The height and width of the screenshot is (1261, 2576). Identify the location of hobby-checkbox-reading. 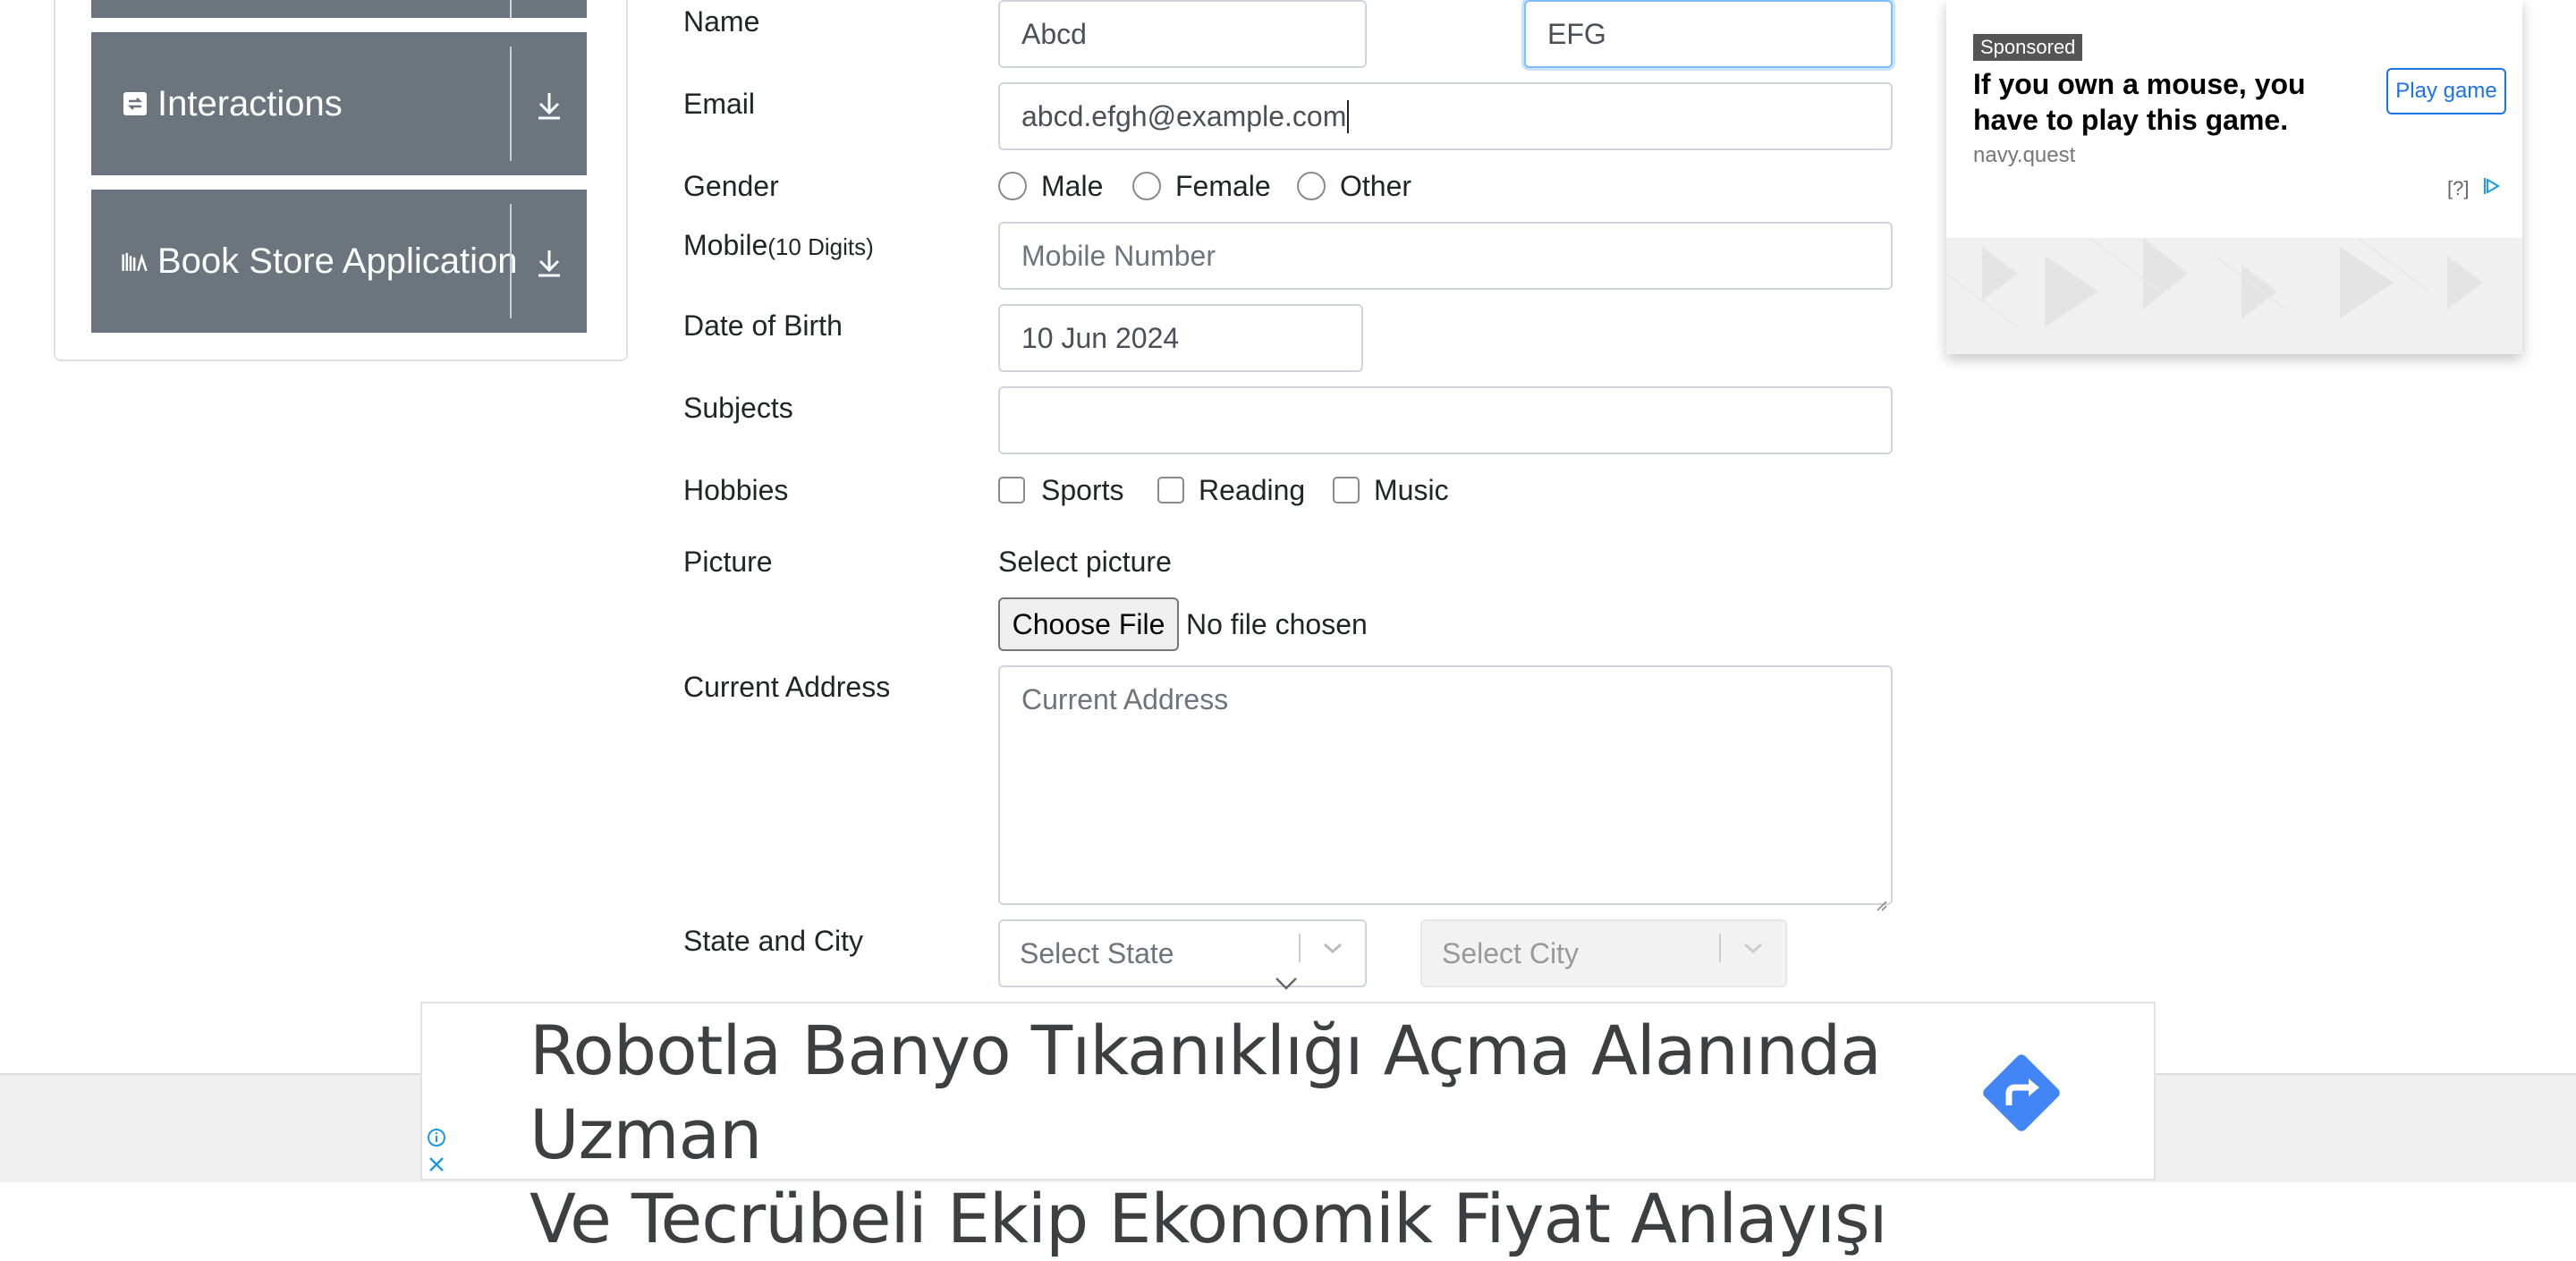
(1170, 490).